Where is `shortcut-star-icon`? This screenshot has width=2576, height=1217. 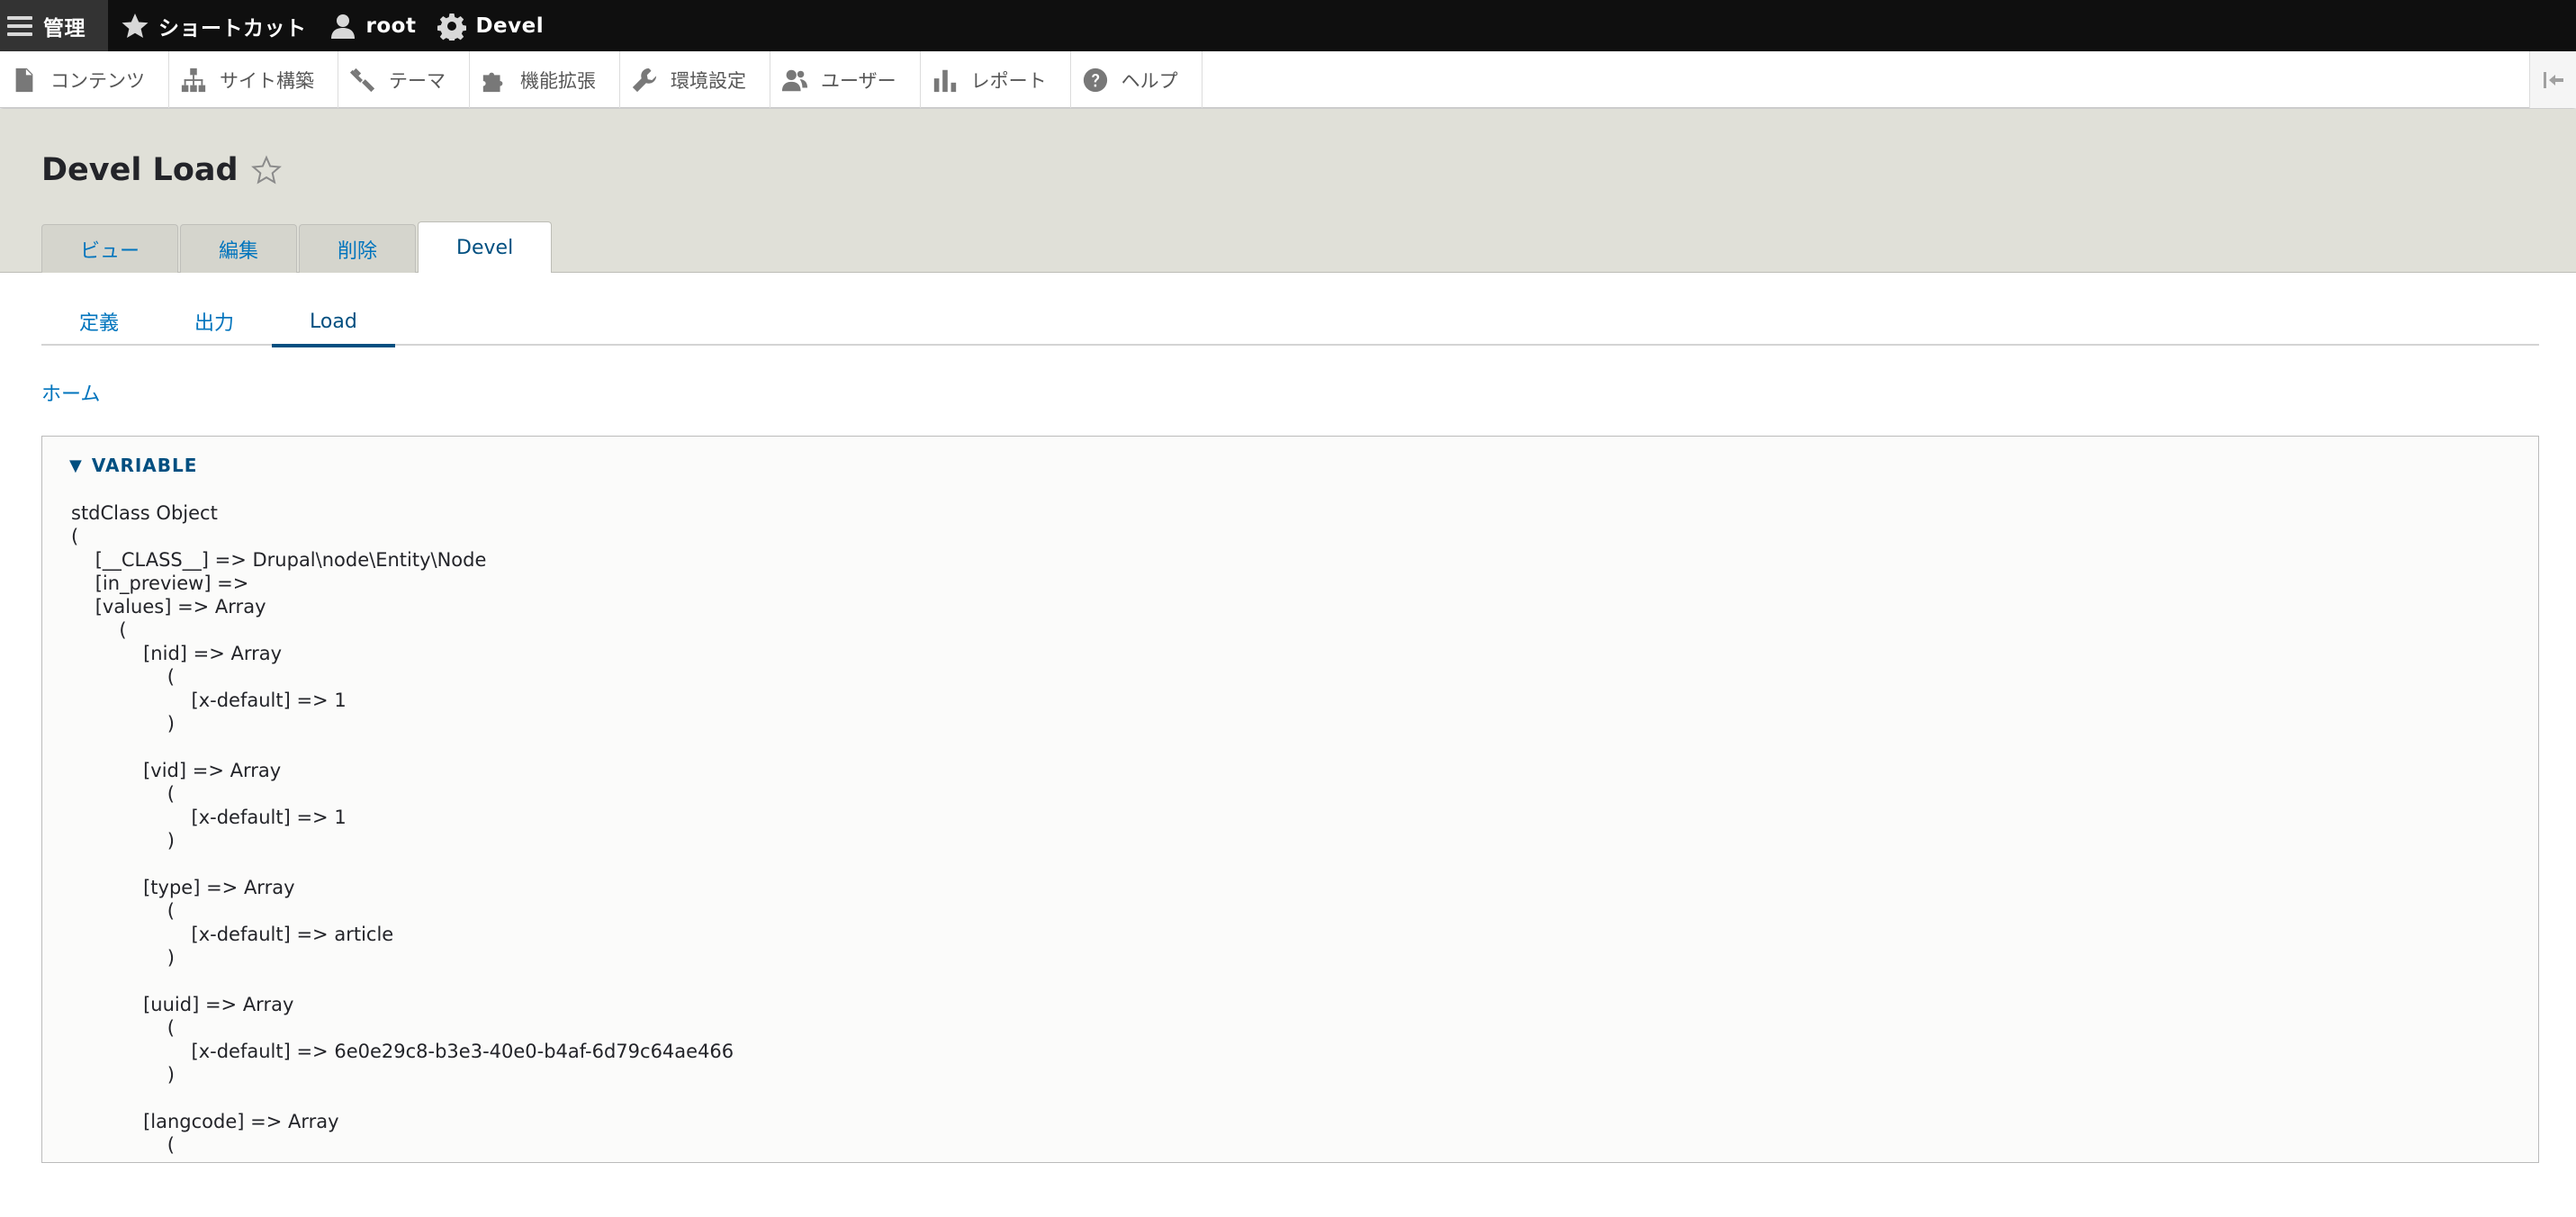
shortcut-star-icon is located at coordinates (266, 170).